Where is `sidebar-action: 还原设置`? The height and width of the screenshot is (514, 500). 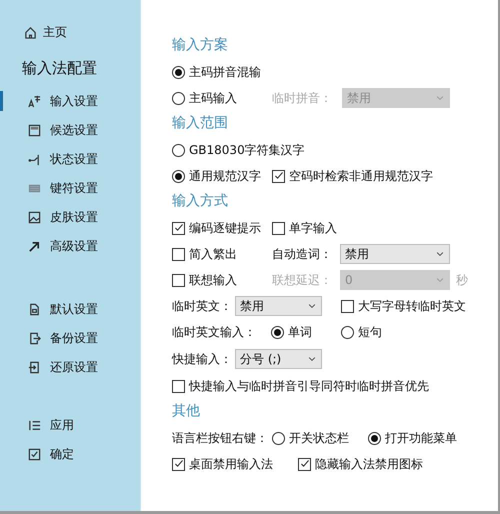 sidebar-action: 还原设置 is located at coordinates (70, 367).